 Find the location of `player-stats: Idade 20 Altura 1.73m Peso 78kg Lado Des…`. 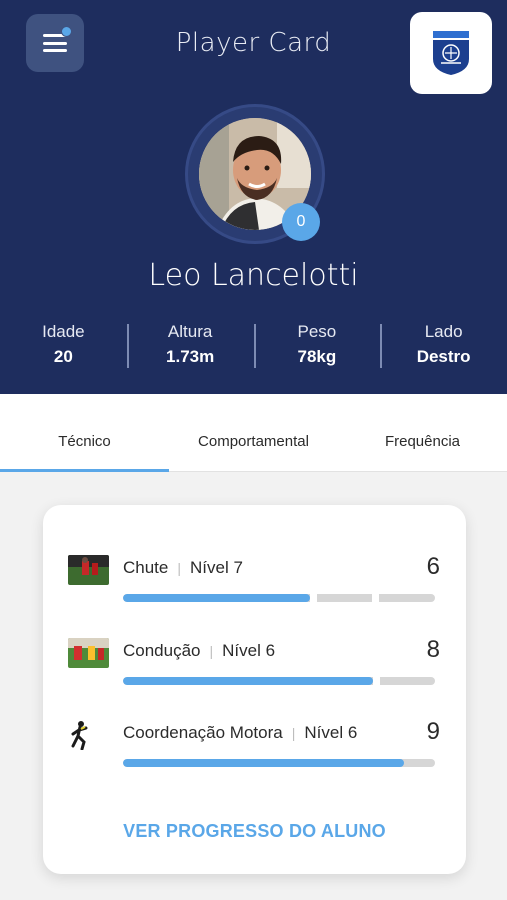

player-stats: Idade 20 Altura 1.73m Peso 78kg Lado Des… is located at coordinates (253, 346).